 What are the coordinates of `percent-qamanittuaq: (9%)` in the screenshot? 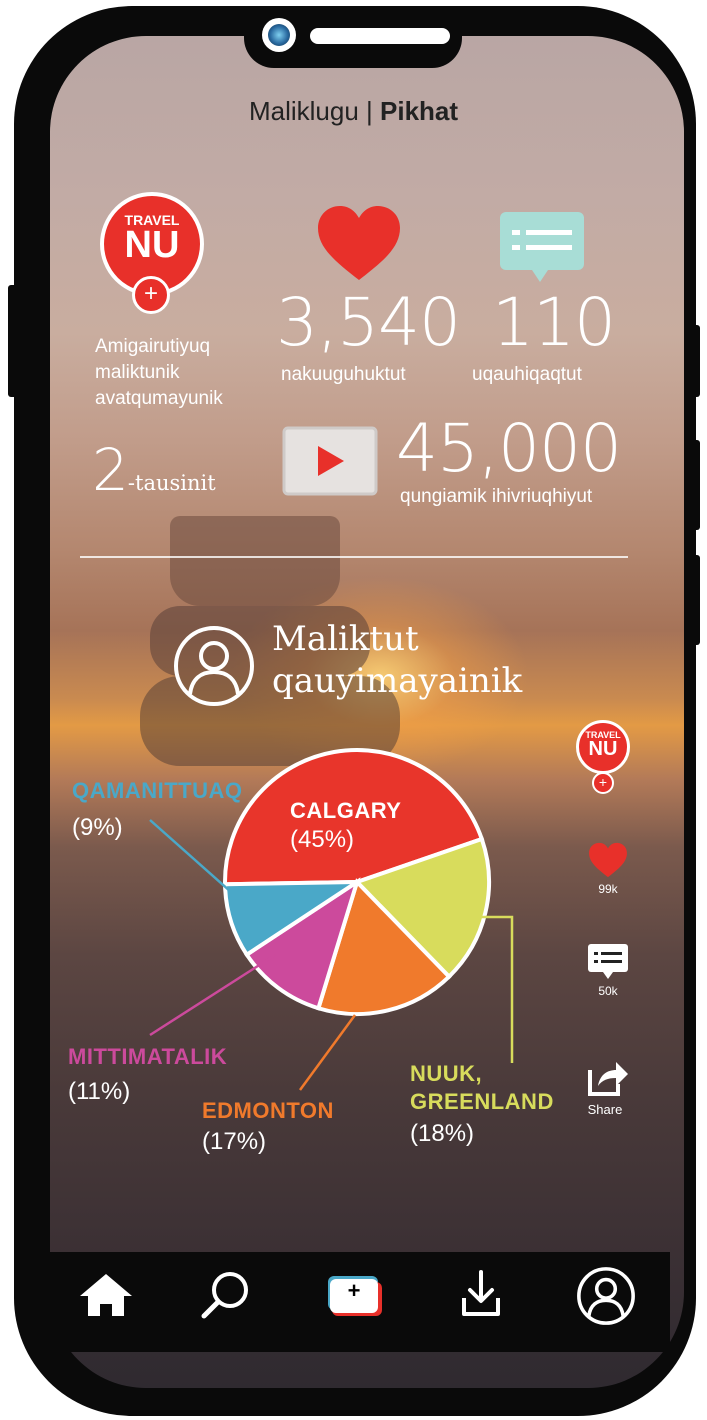 It's located at (97, 827).